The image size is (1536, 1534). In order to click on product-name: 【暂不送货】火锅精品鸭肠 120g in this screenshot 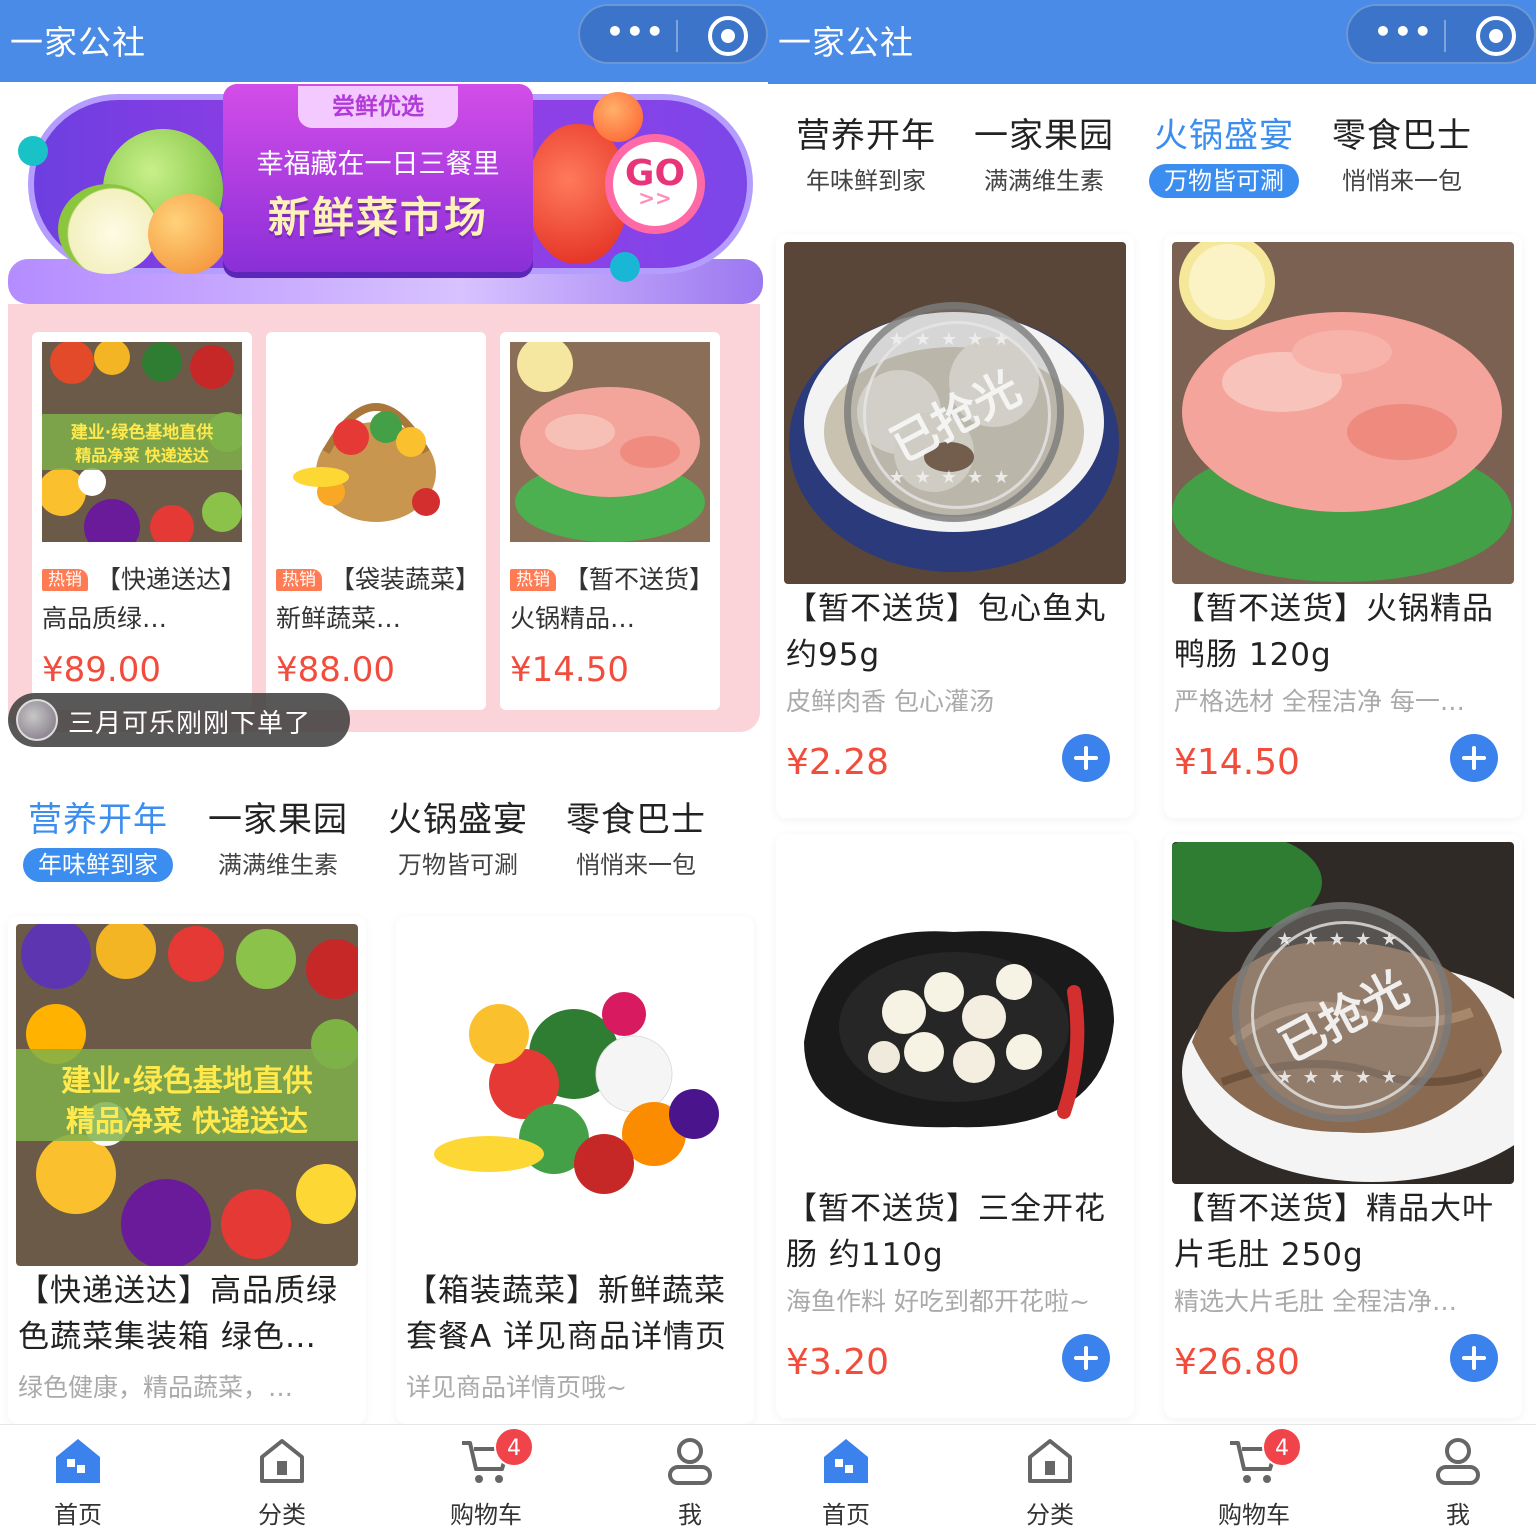, I will do `click(1334, 632)`.